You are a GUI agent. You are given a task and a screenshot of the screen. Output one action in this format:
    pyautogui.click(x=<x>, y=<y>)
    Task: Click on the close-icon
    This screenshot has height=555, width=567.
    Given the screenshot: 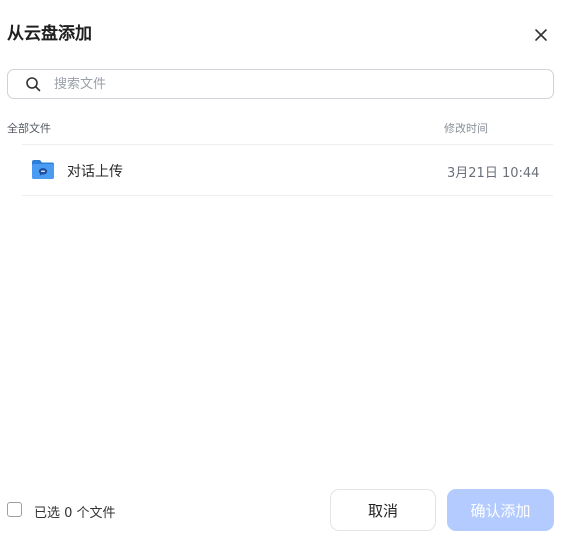 What is the action you would take?
    pyautogui.click(x=541, y=35)
    